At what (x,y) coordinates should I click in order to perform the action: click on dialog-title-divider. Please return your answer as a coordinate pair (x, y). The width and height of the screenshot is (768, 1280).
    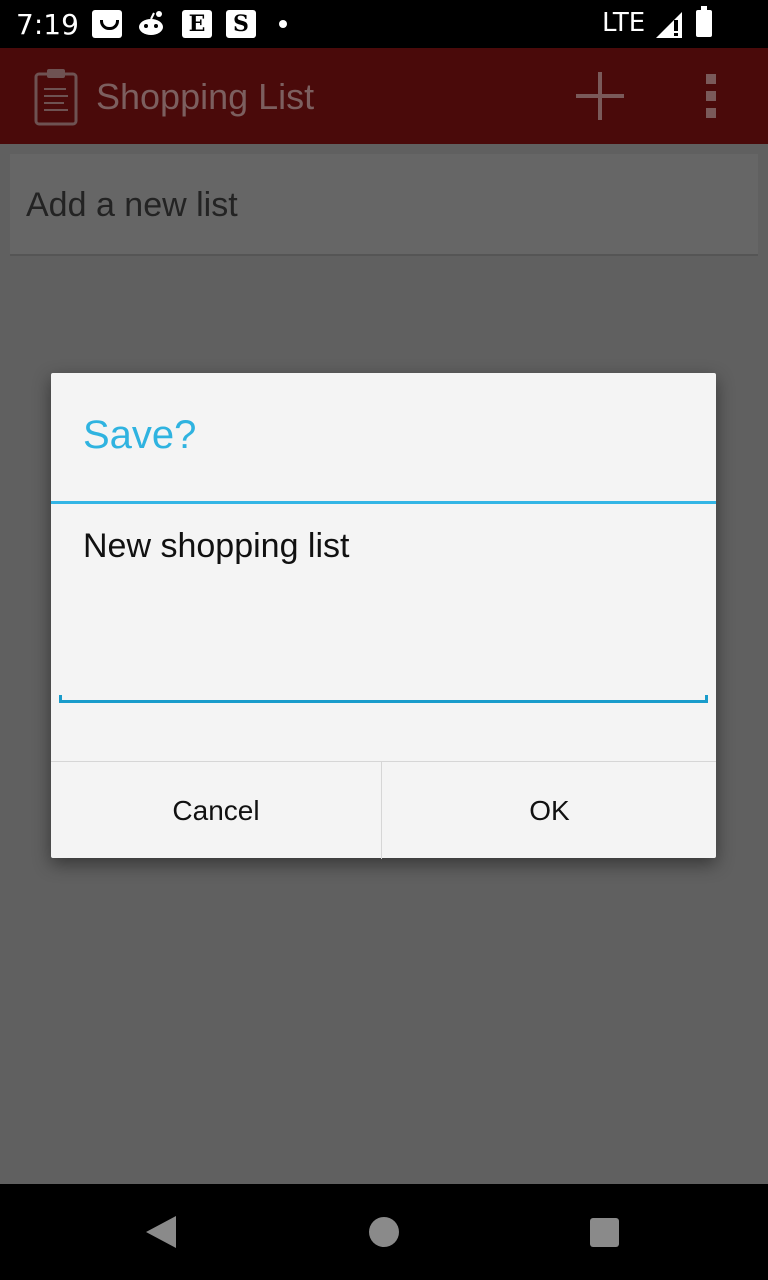
    Looking at the image, I should click on (383, 502).